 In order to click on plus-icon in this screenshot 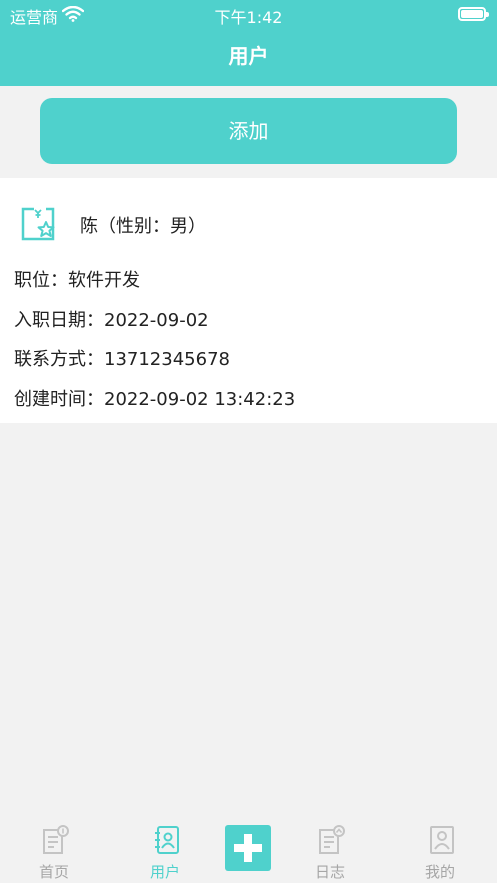, I will do `click(248, 848)`.